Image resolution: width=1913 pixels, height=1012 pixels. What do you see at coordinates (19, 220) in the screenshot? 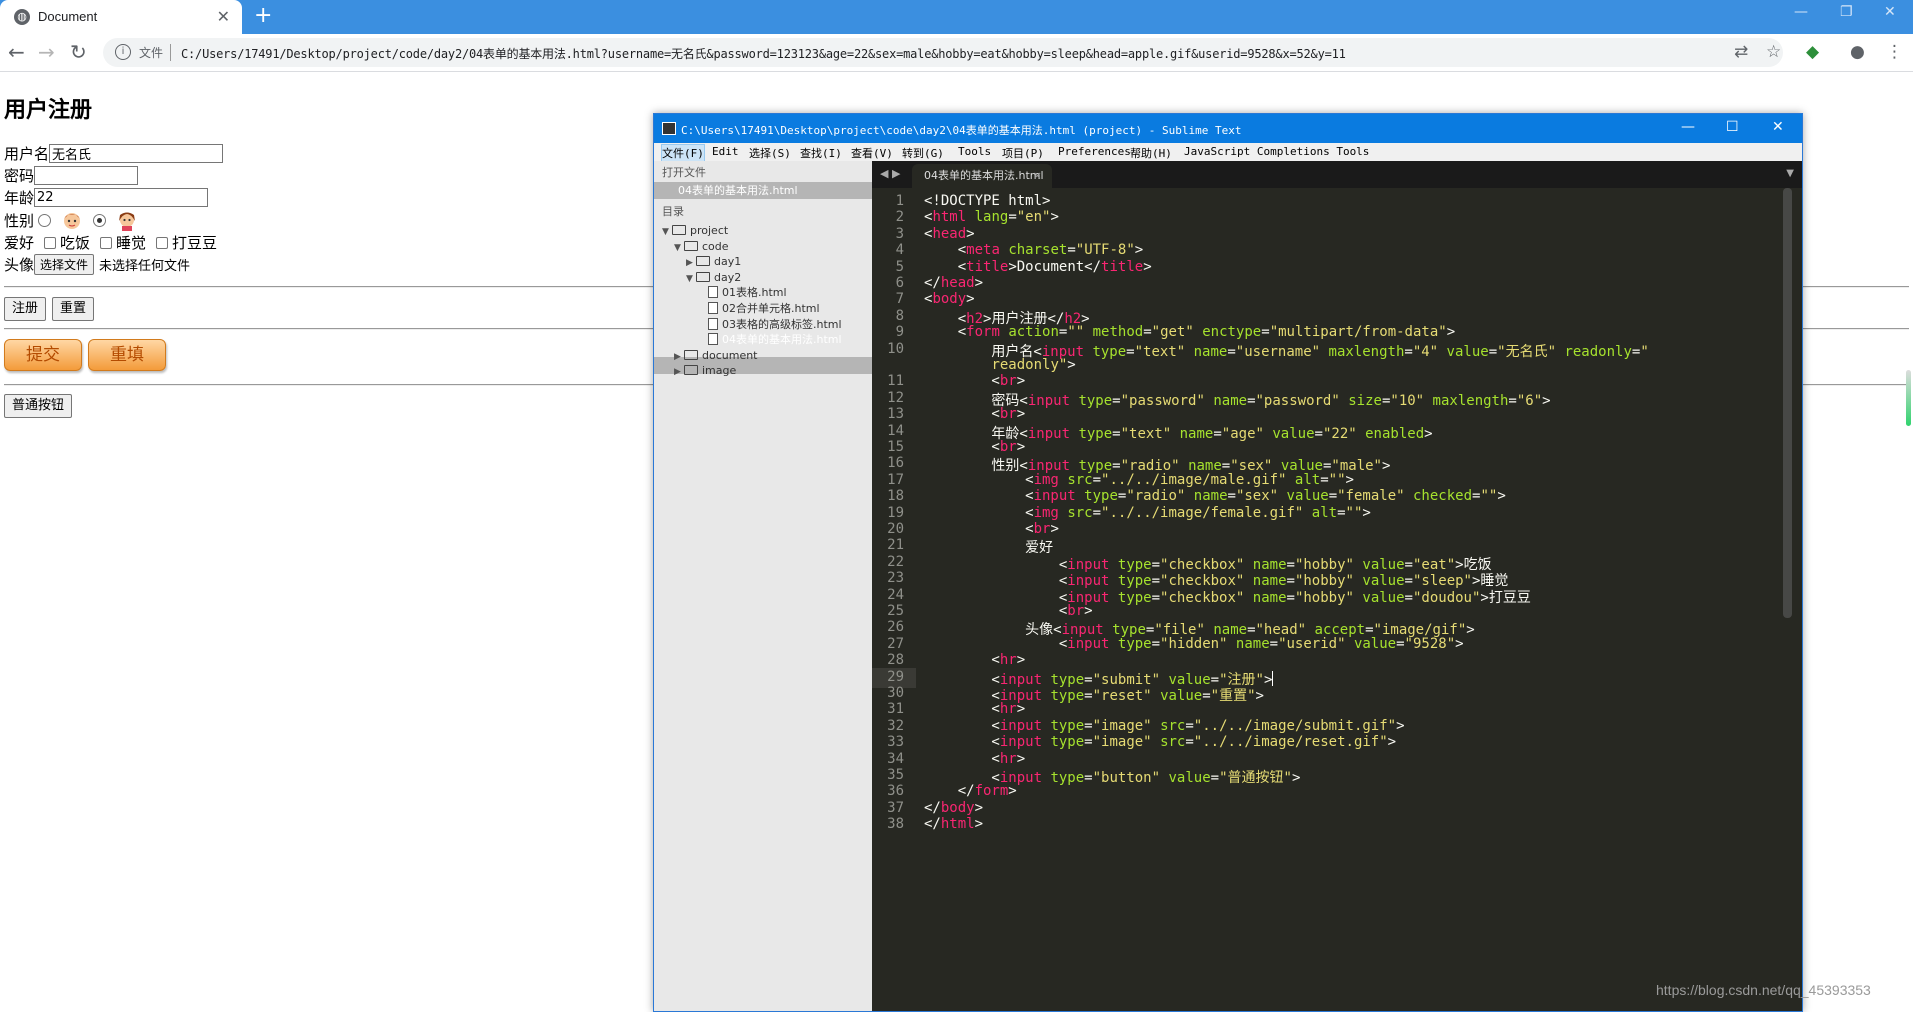
I see `sex-label: 性别` at bounding box center [19, 220].